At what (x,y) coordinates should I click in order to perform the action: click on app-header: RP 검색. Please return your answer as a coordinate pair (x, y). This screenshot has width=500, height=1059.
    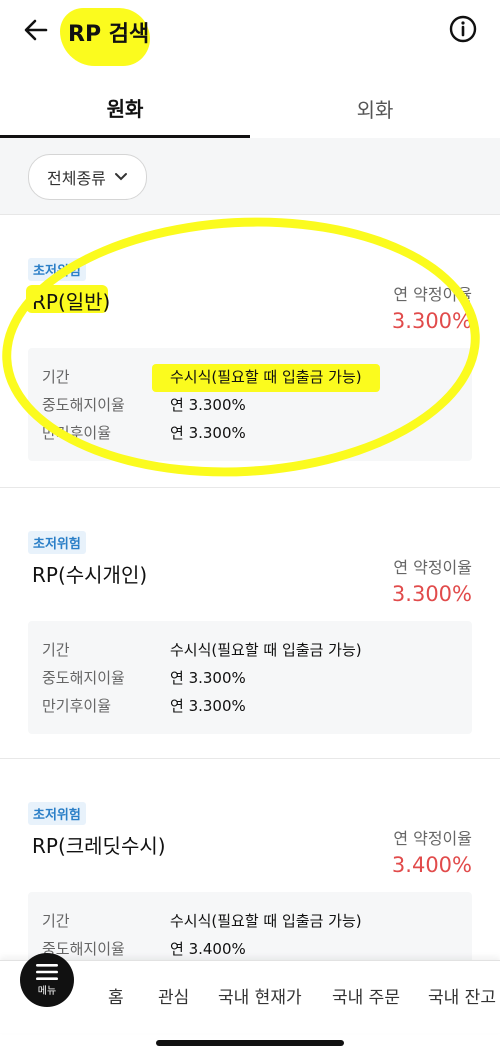
    Looking at the image, I should click on (250, 36).